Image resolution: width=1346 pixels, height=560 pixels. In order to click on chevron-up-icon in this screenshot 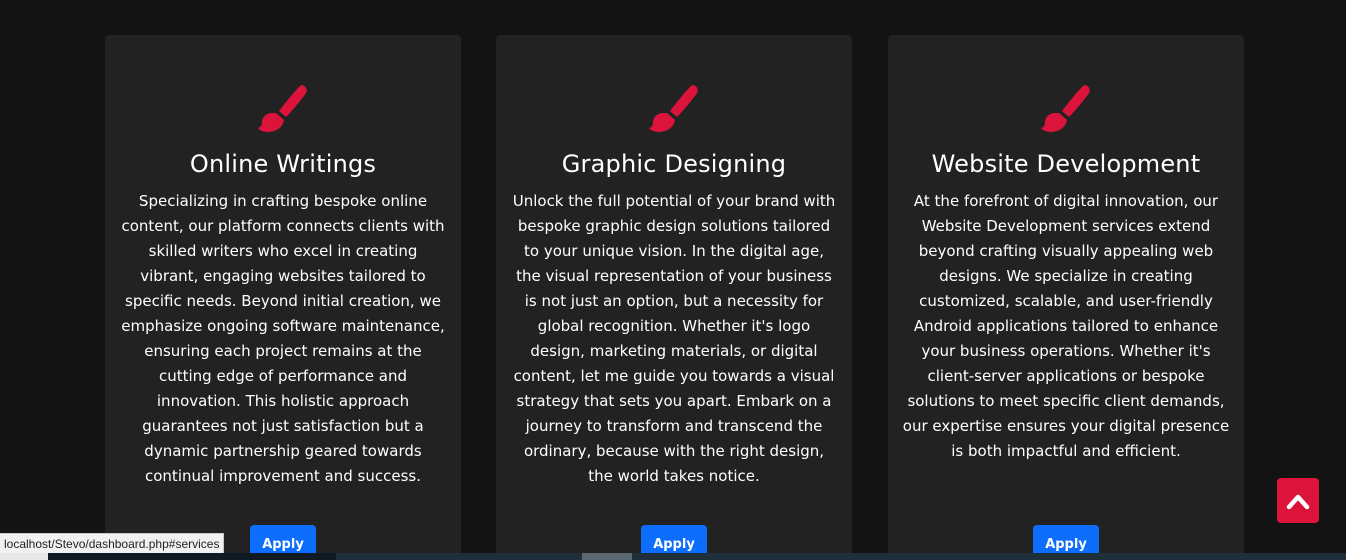, I will do `click(1298, 501)`.